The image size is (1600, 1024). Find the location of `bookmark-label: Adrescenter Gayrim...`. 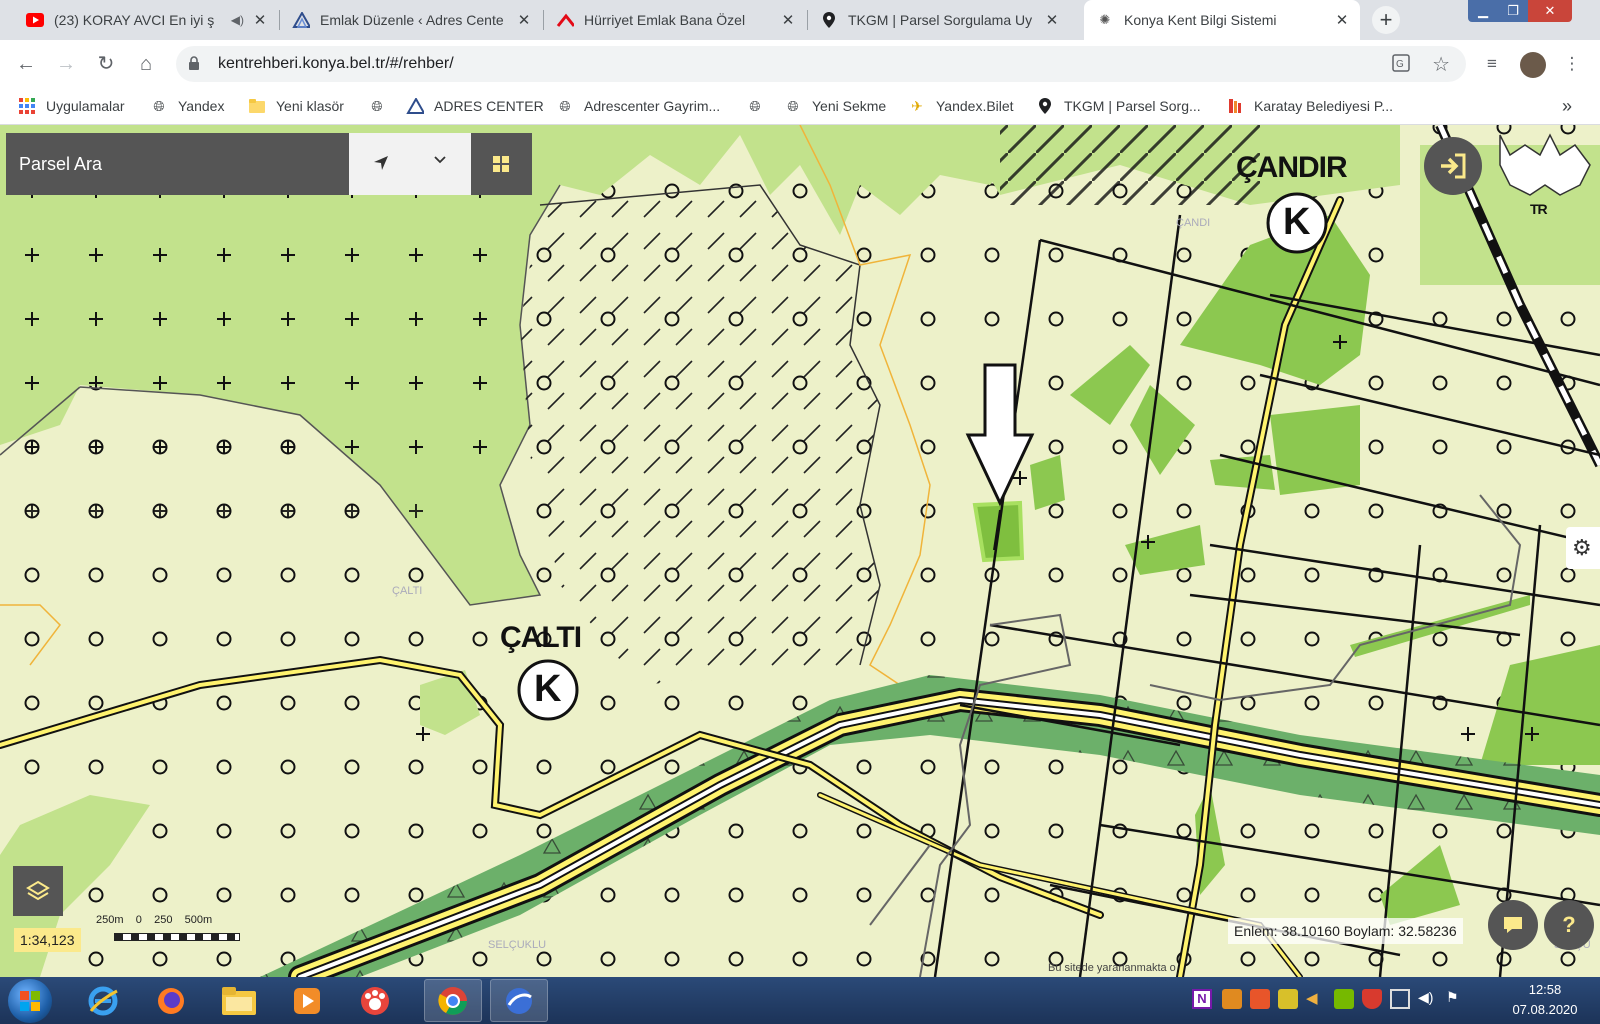

bookmark-label: Adrescenter Gayrim... is located at coordinates (652, 106).